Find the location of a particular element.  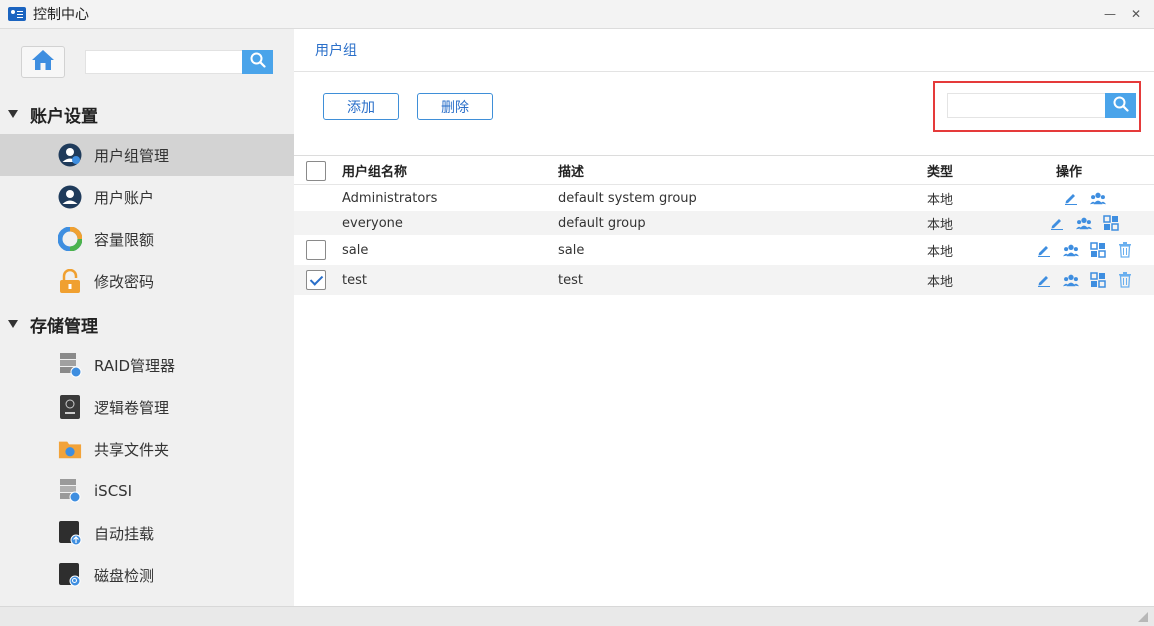

delete-button: 删除 is located at coordinates (455, 106).